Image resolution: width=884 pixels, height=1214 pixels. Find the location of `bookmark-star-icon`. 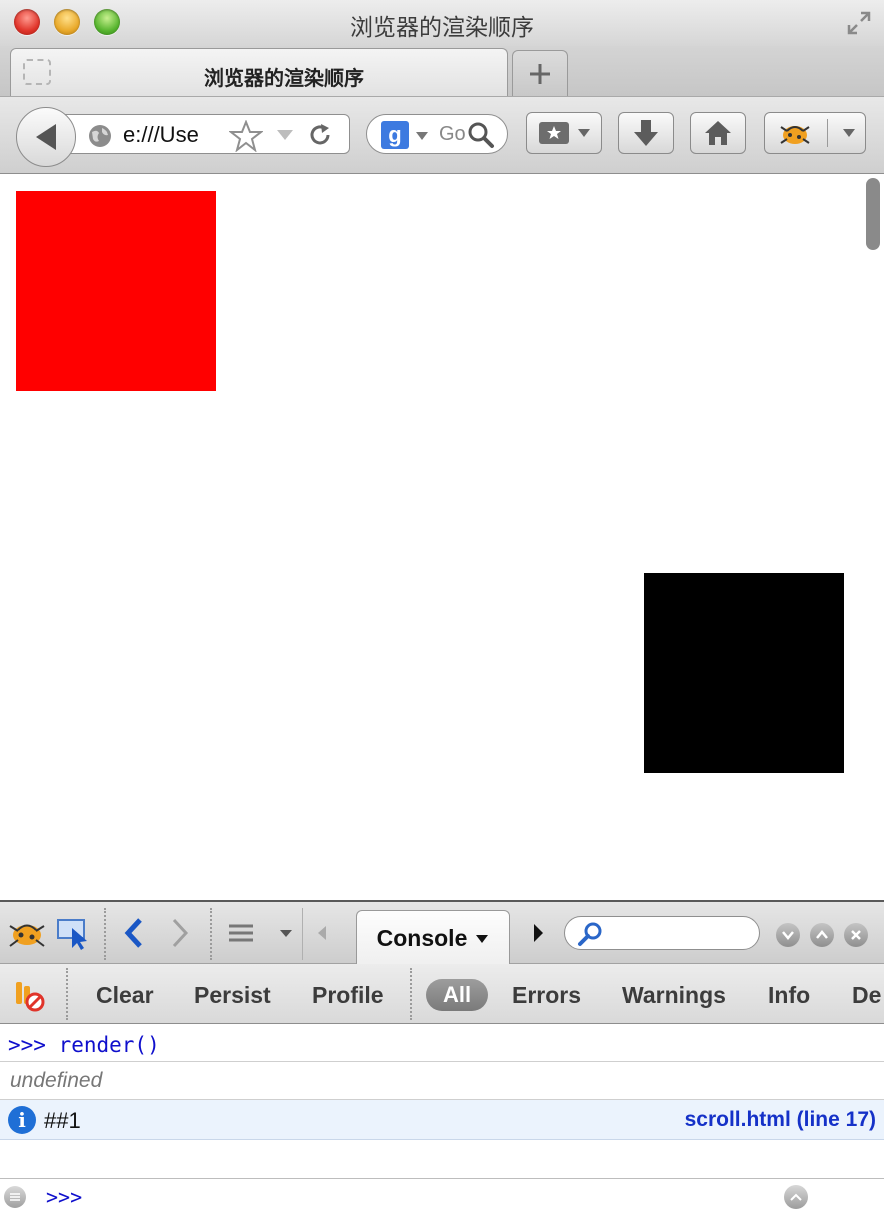

bookmark-star-icon is located at coordinates (246, 136).